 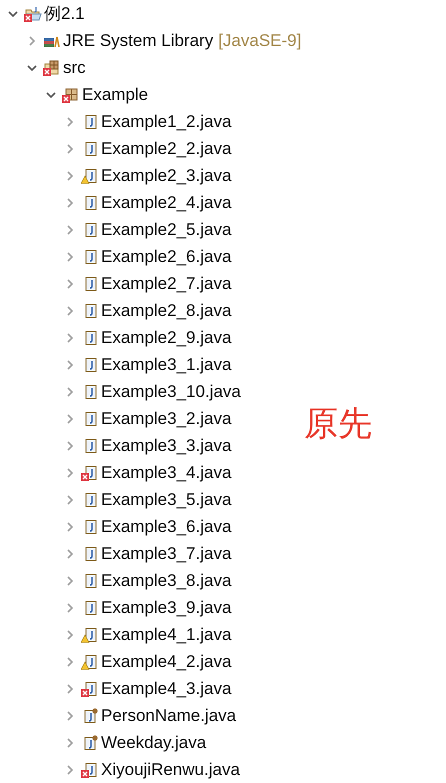 I want to click on tree-item-label: Example2_9.java, so click(x=166, y=337).